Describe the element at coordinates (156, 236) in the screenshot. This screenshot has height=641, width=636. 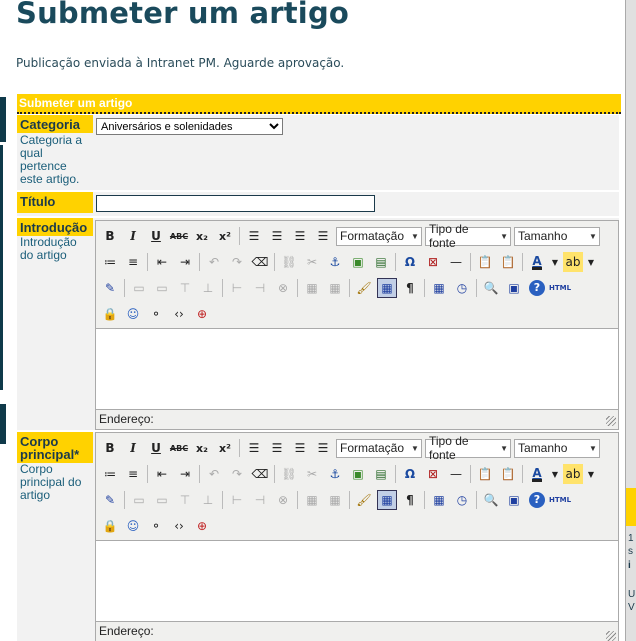
I see `underline-button: U` at that location.